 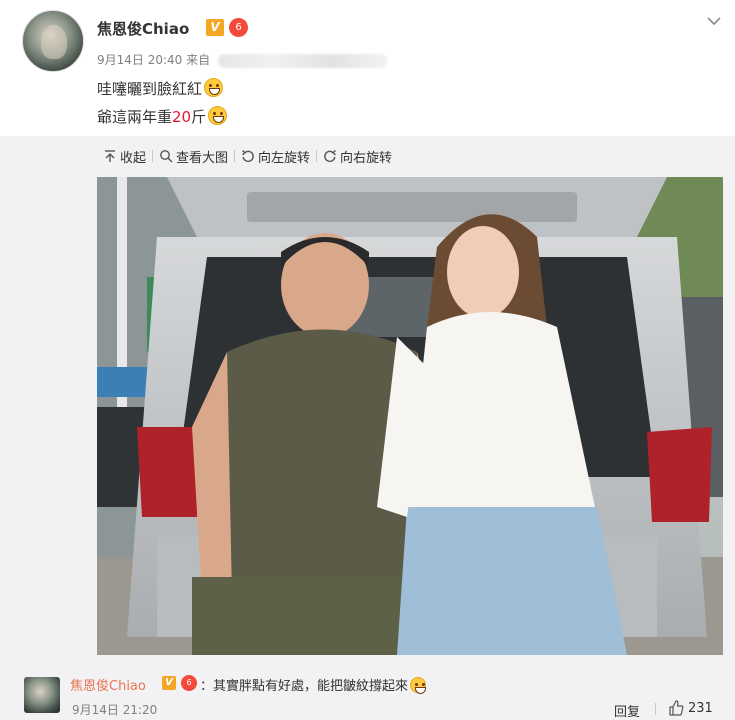 What do you see at coordinates (627, 710) in the screenshot?
I see `reply-button: 回复` at bounding box center [627, 710].